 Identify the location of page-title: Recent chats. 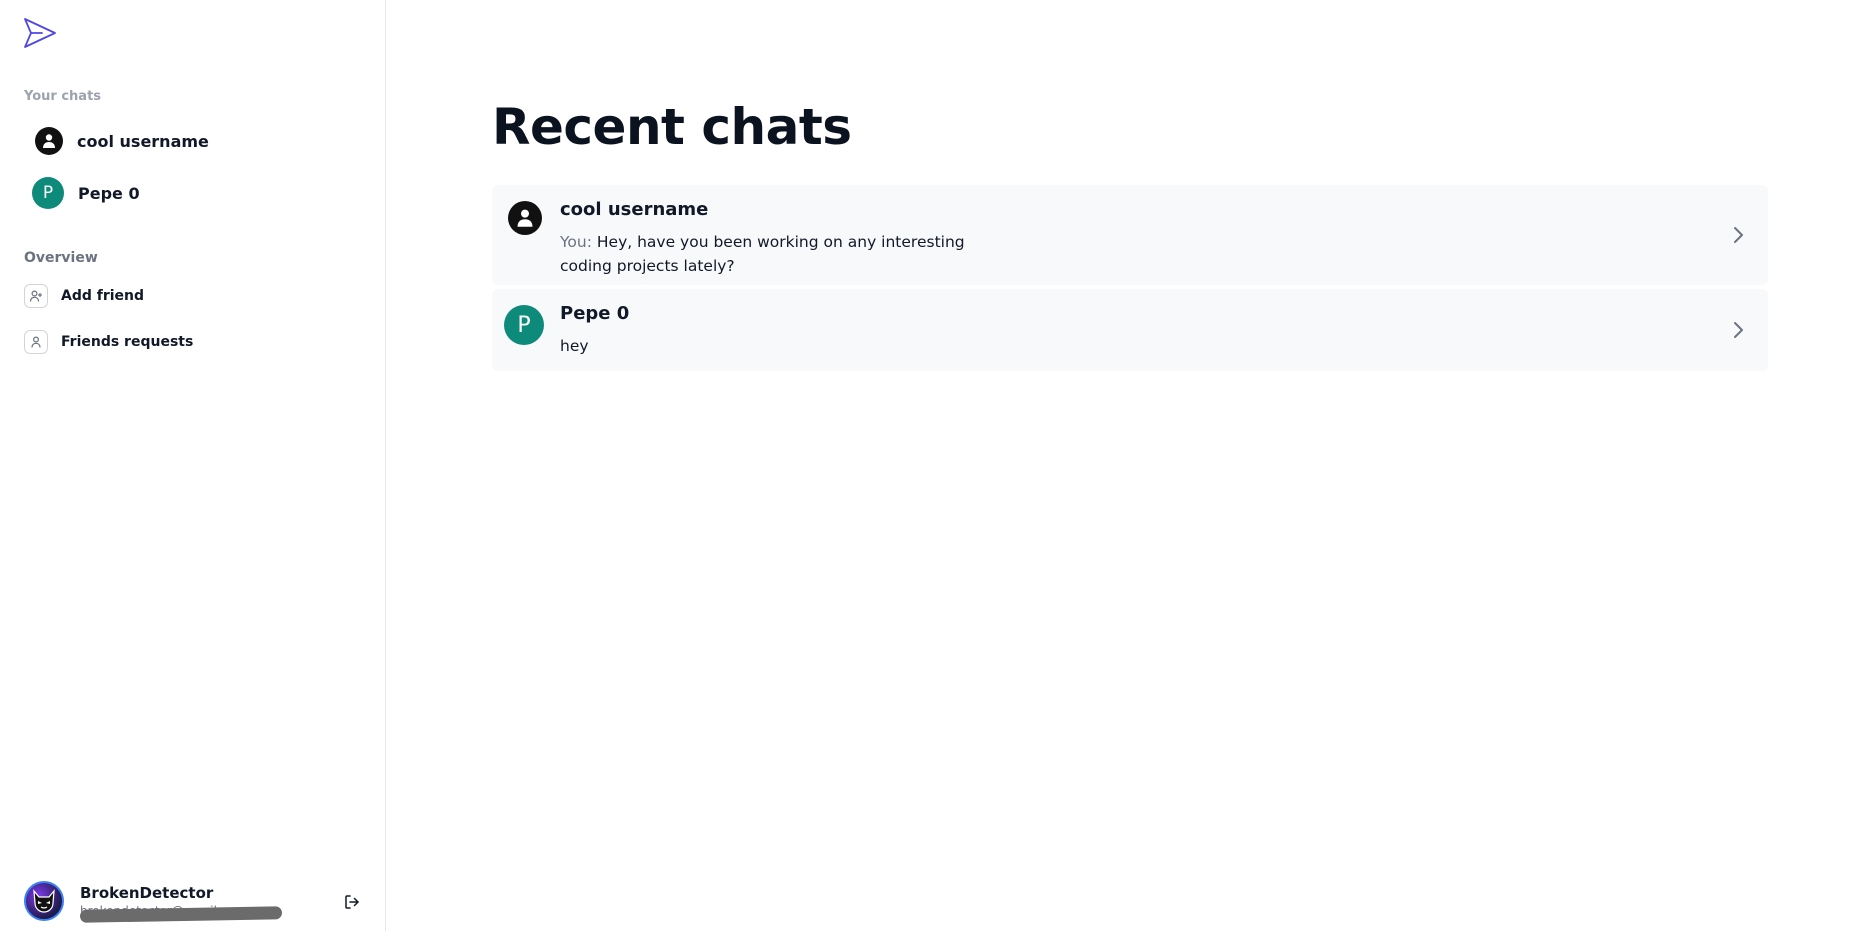
(672, 127).